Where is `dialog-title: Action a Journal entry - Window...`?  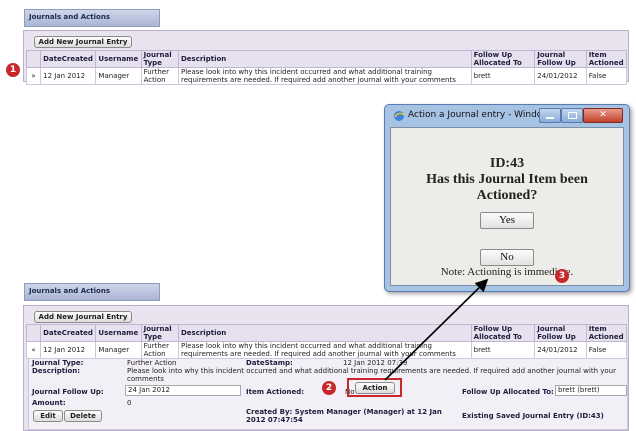 dialog-title: Action a Journal entry - Window... is located at coordinates (483, 115).